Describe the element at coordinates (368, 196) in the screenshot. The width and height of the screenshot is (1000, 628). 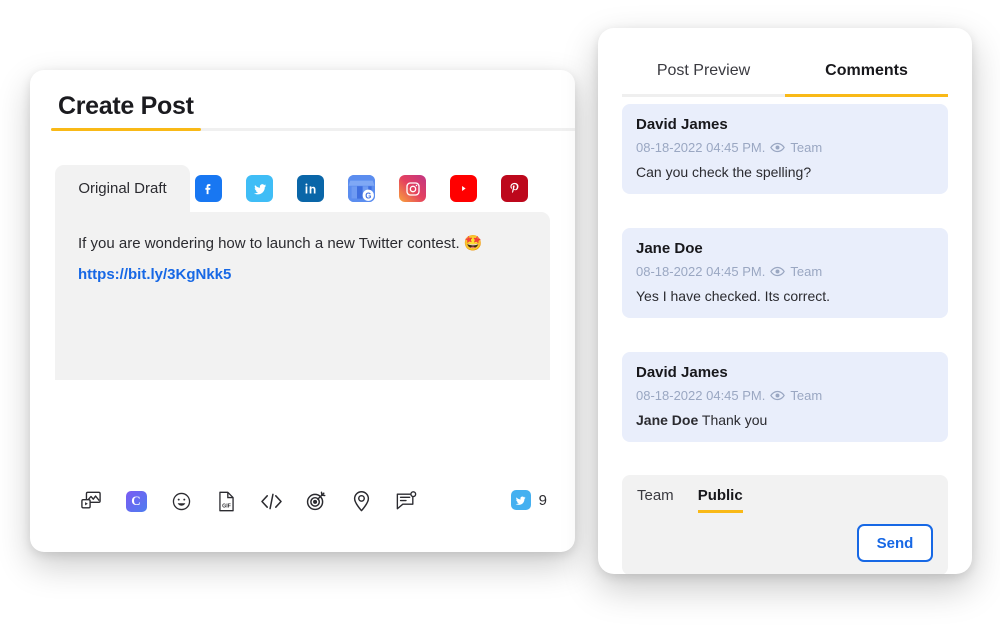
I see `svg-text: G` at that location.